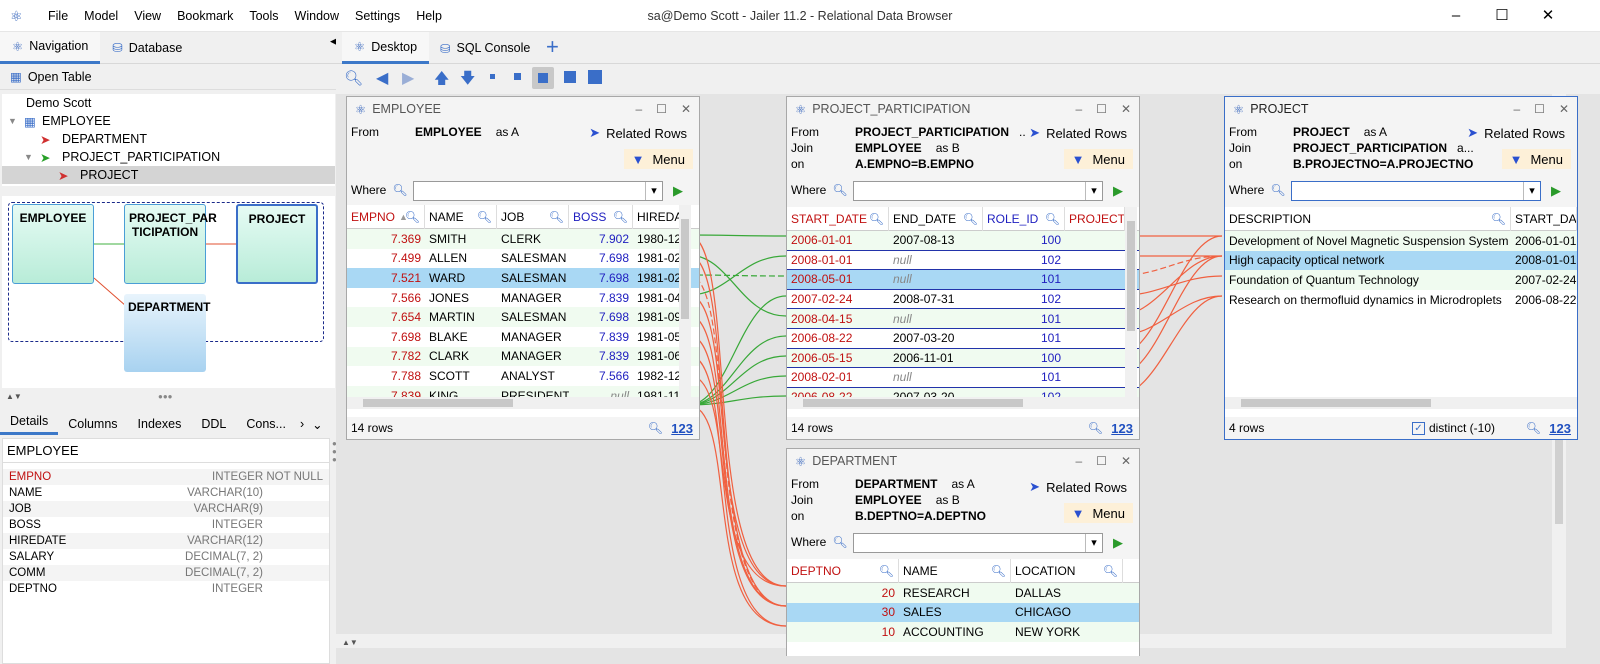  Describe the element at coordinates (377, 16) in the screenshot. I see `menu-settings: Settings` at that location.